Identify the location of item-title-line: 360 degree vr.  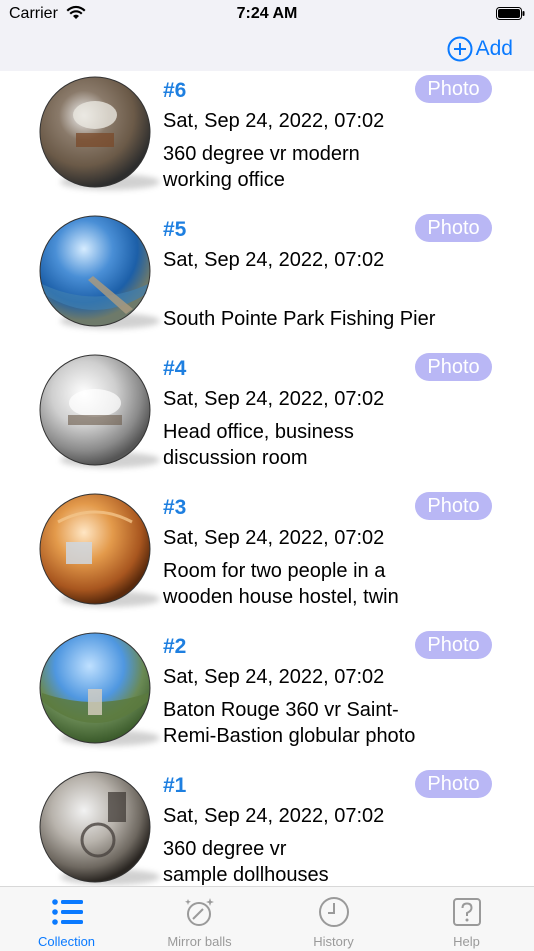
(225, 849).